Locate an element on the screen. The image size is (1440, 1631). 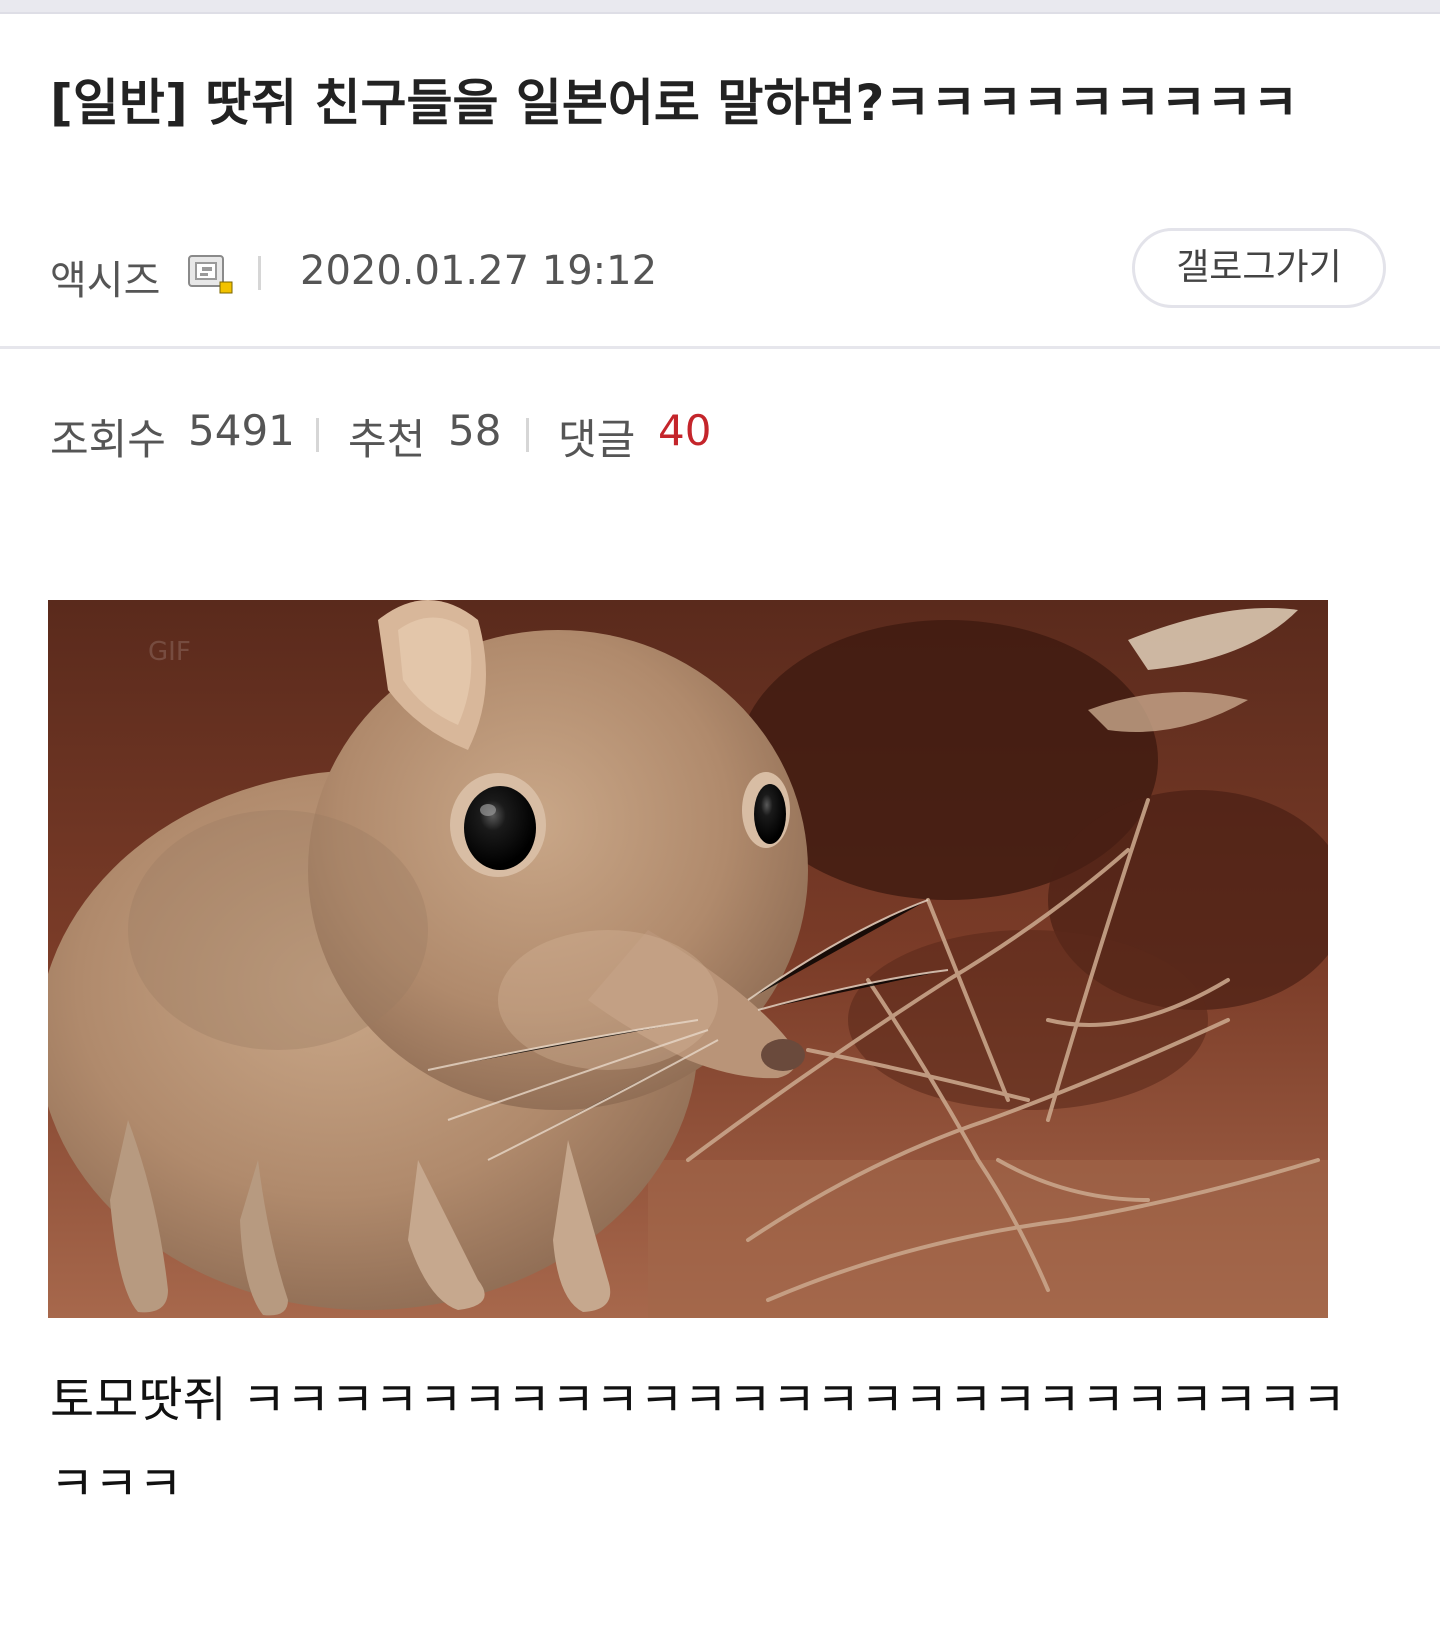
header-divider is located at coordinates (720, 347).